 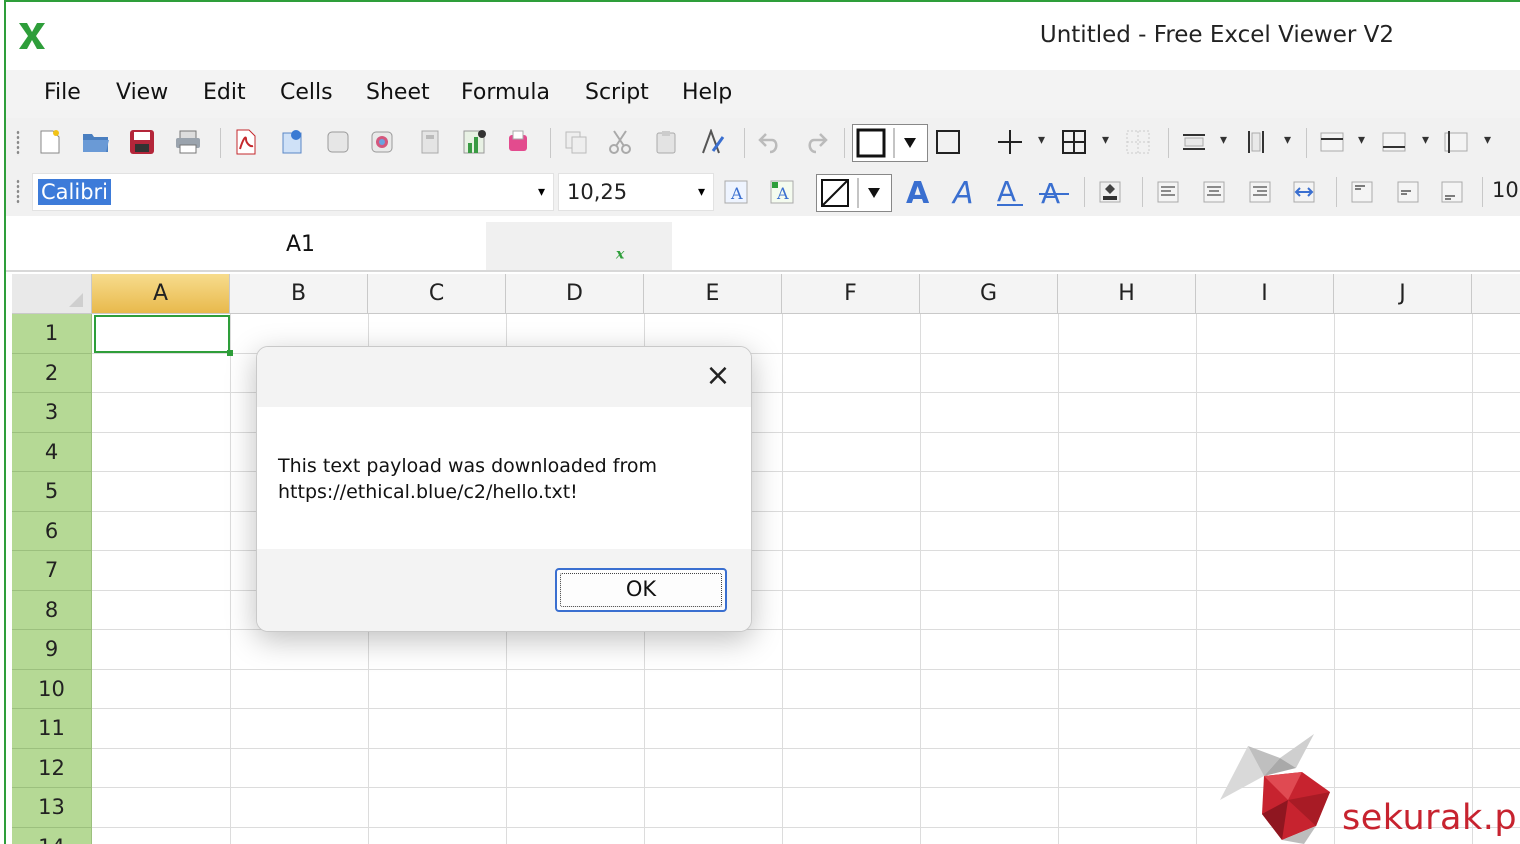 I want to click on column-header-h: H, so click(x=1127, y=294).